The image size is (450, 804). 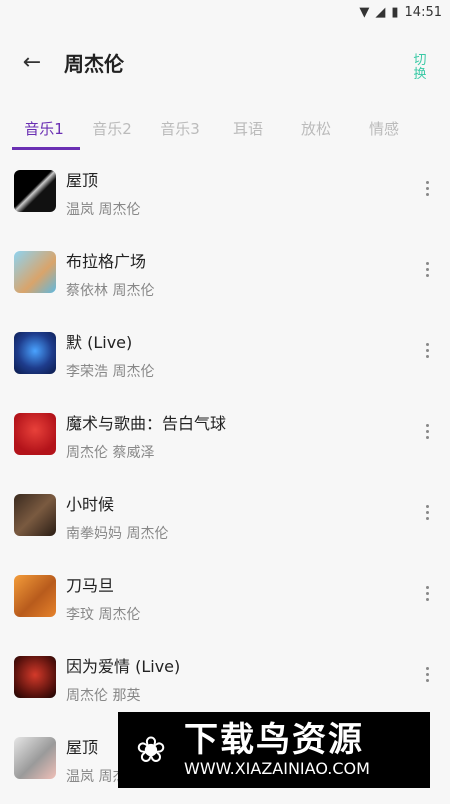 What do you see at coordinates (225, 682) in the screenshot?
I see `list-item: 因为爱情 (Live) 周杰伦 那英` at bounding box center [225, 682].